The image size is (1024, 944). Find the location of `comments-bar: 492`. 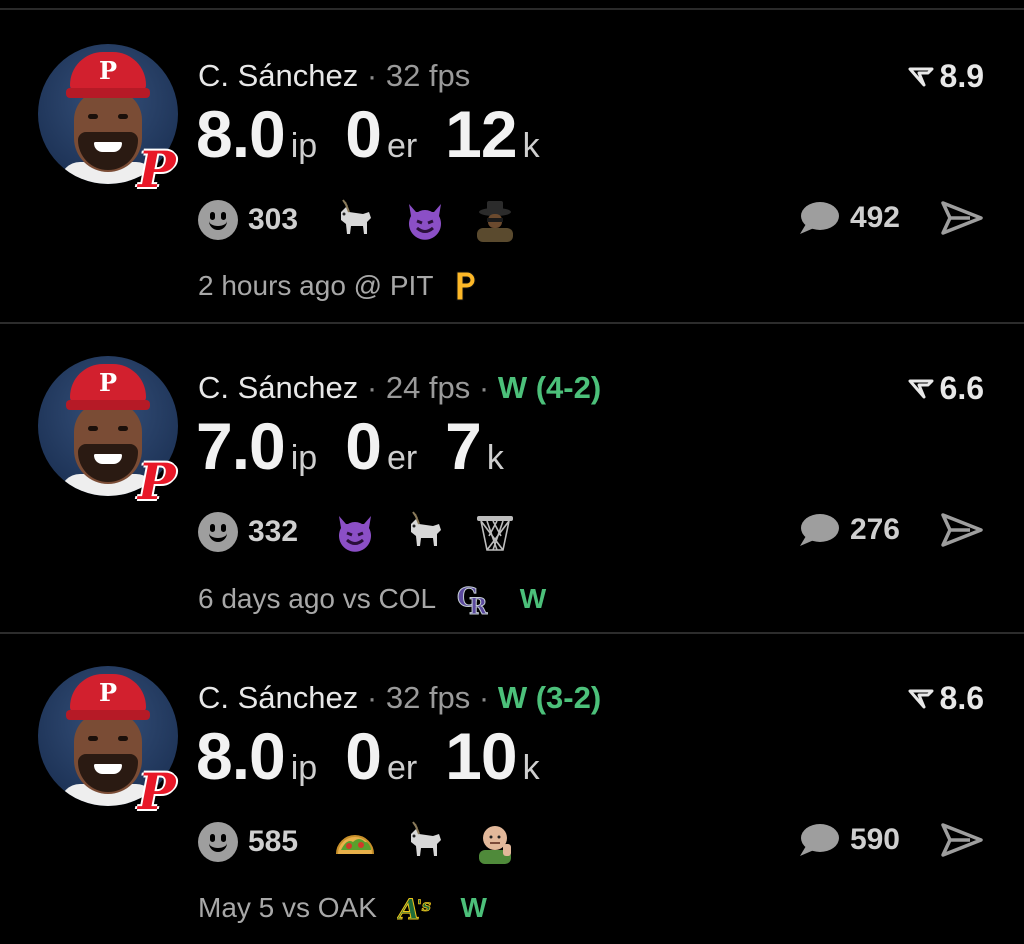

comments-bar: 492 is located at coordinates (890, 222).